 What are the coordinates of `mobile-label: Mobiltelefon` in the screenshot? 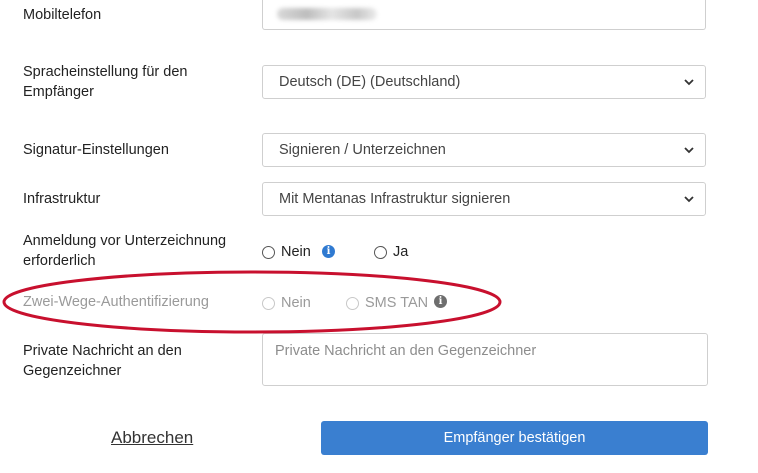 It's located at (62, 15).